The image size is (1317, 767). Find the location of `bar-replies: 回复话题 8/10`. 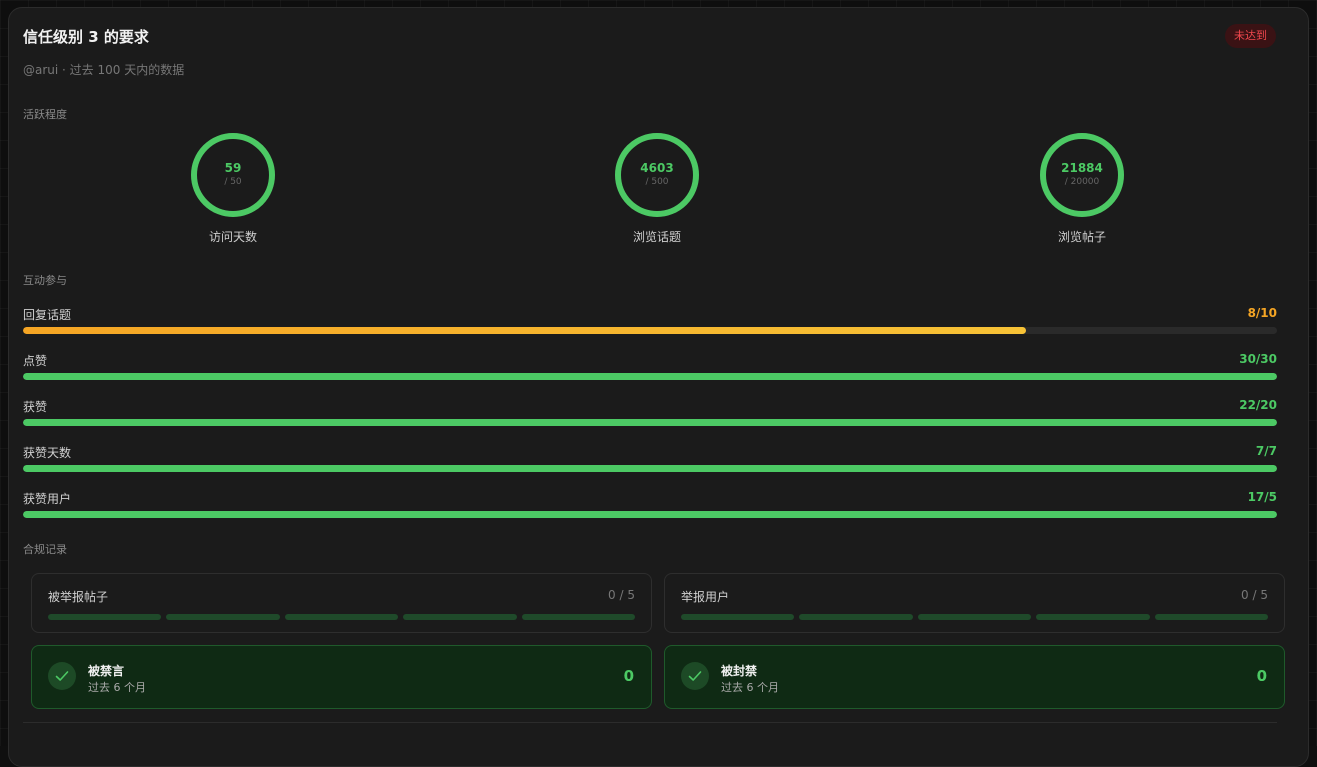

bar-replies: 回复话题 8/10 is located at coordinates (650, 321).